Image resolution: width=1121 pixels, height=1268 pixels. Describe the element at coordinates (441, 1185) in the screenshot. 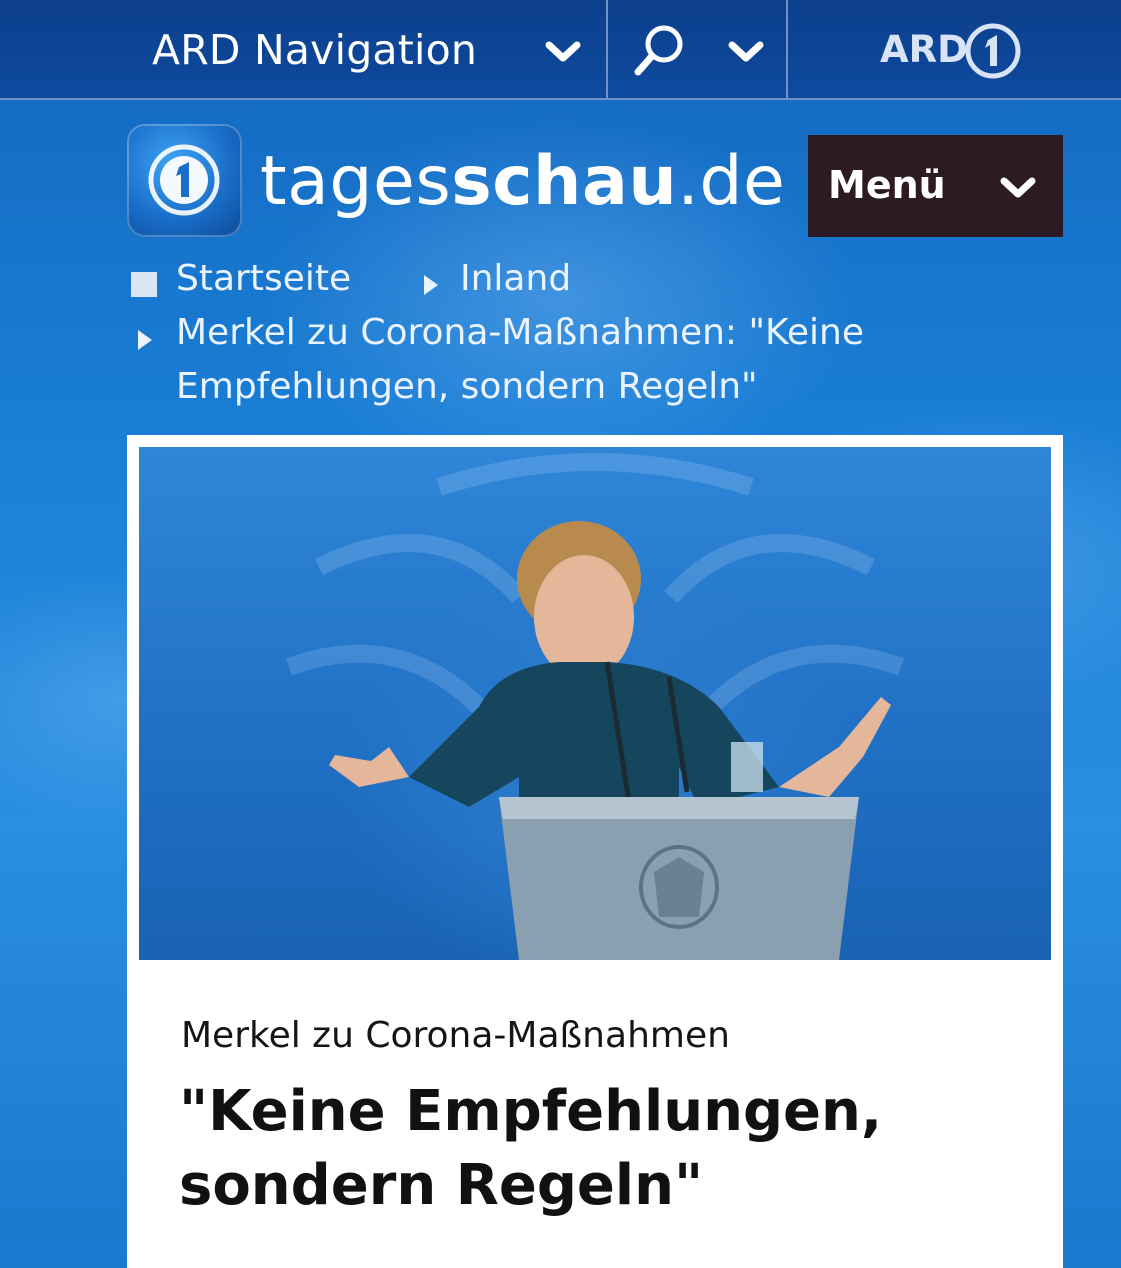

I see `headline-line-2: sondern Regeln"` at that location.